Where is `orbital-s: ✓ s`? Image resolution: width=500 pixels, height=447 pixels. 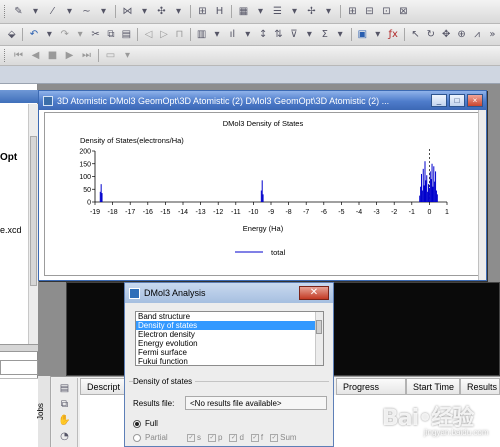
orbital-s: ✓ s is located at coordinates (194, 437).